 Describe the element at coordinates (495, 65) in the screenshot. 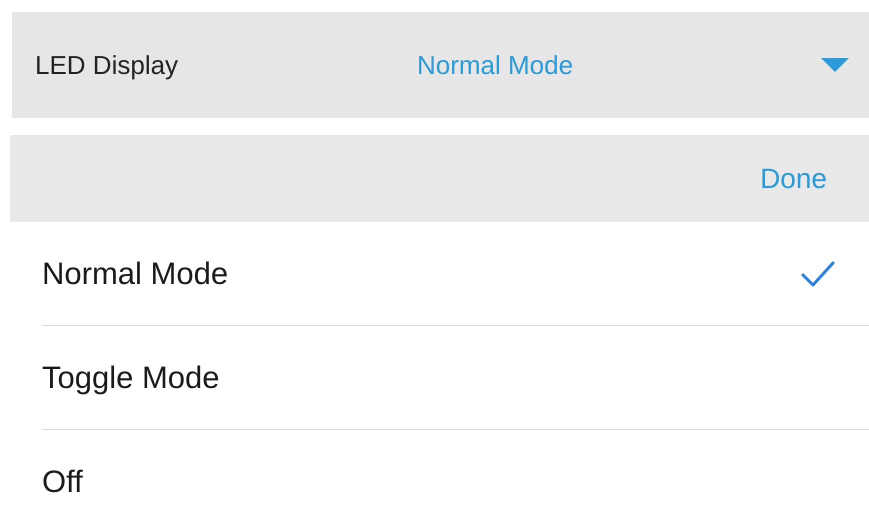

I see `field-value: Normal Mode` at that location.